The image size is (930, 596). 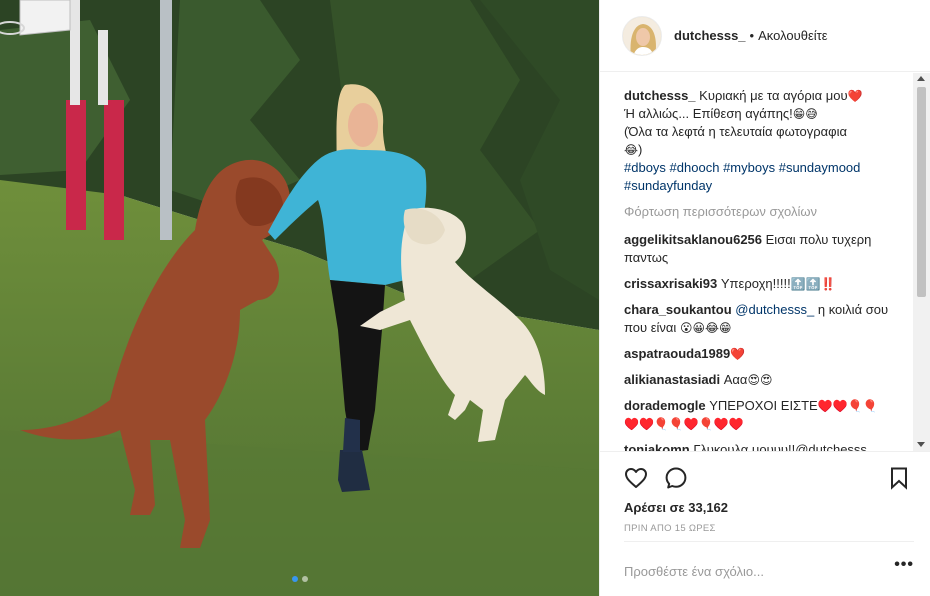 What do you see at coordinates (676, 478) in the screenshot?
I see `comment-bubble-icon` at bounding box center [676, 478].